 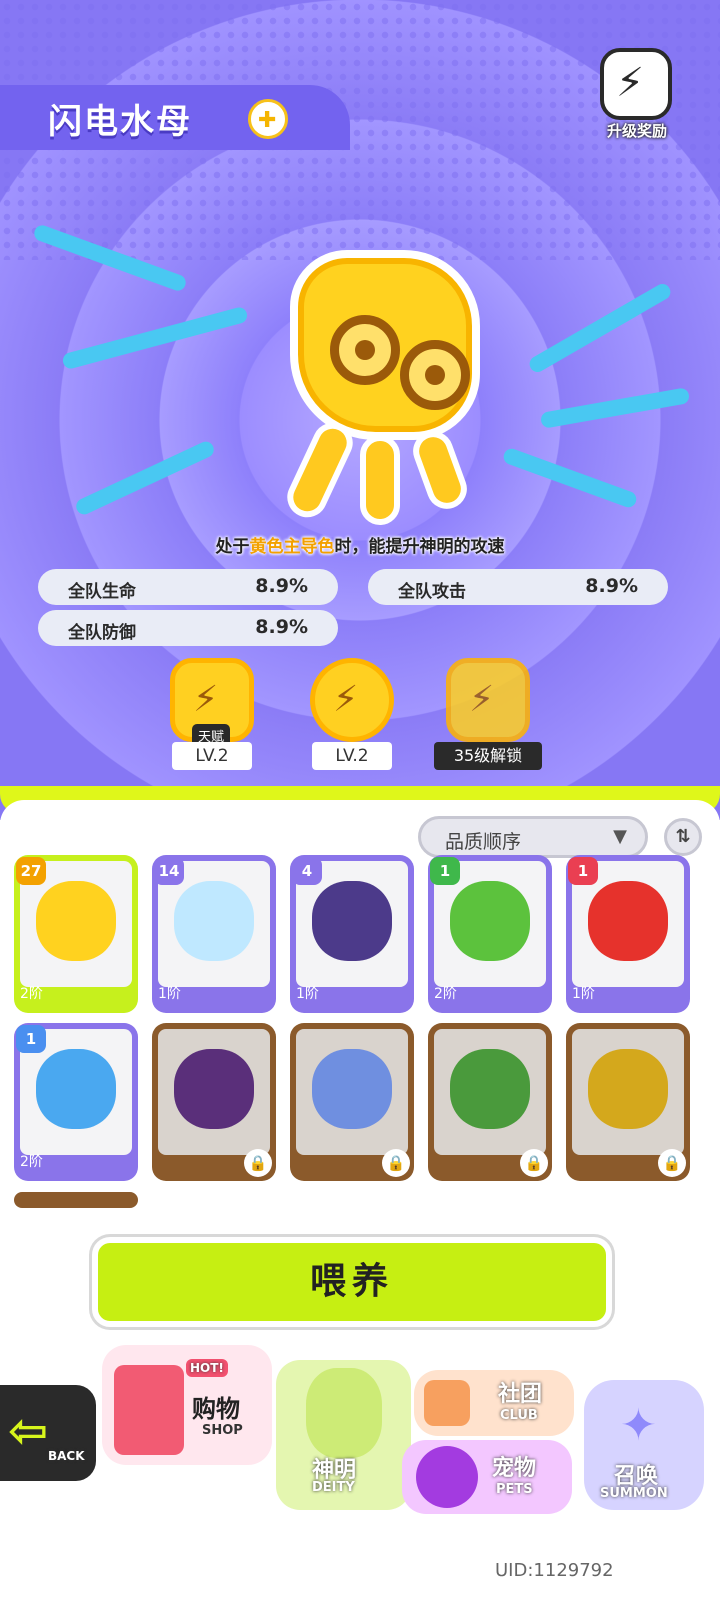 What do you see at coordinates (520, 1394) in the screenshot?
I see `club-label-cn: 社团` at bounding box center [520, 1394].